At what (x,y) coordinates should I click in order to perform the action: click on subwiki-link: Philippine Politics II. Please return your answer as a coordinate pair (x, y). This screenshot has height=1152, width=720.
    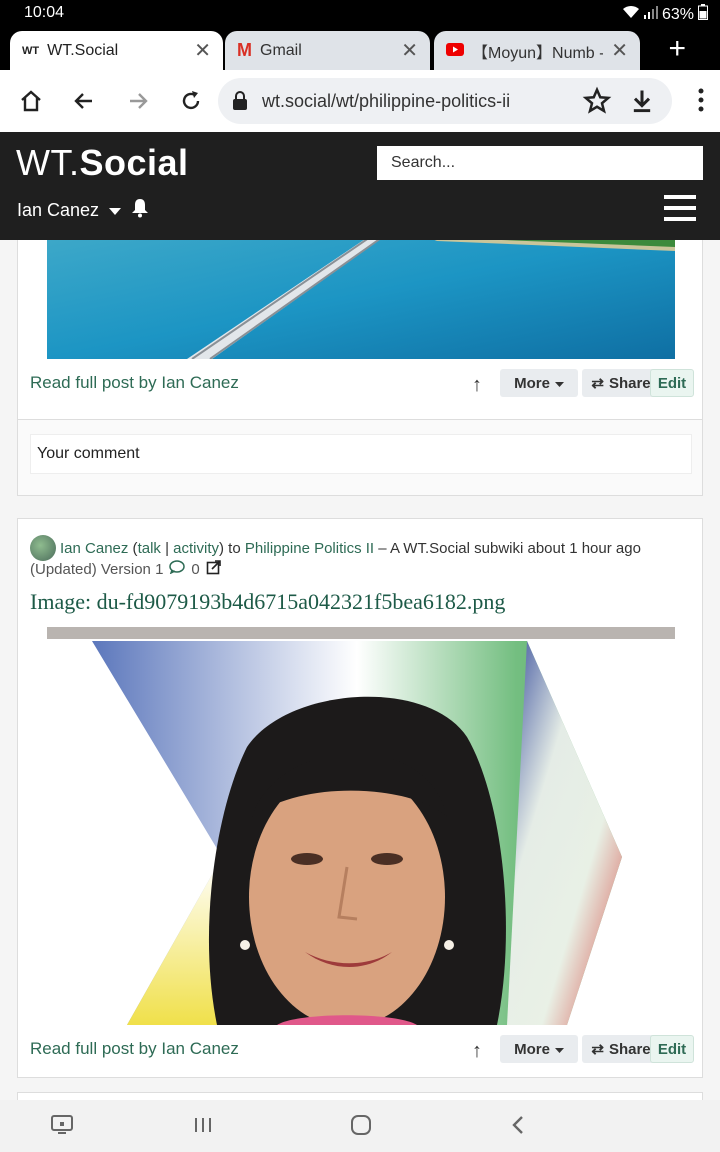
    Looking at the image, I should click on (309, 548).